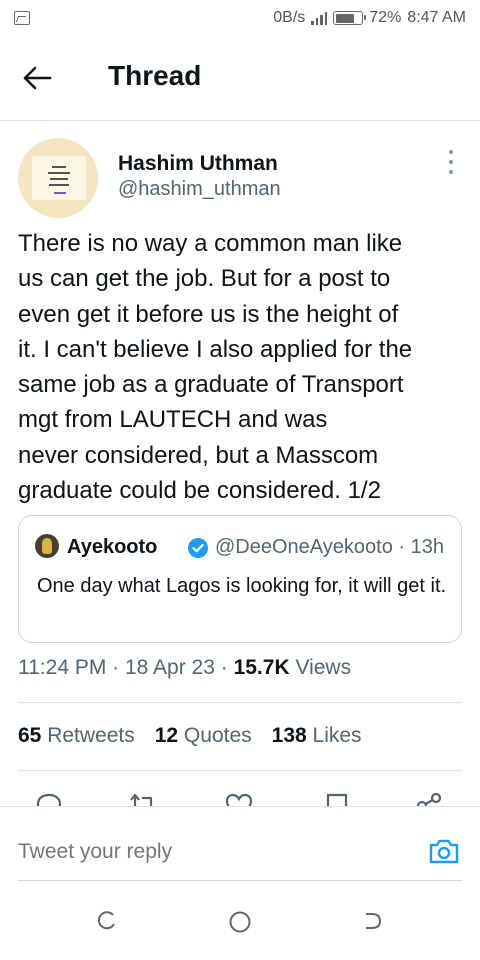 The width and height of the screenshot is (480, 960). I want to click on share-icon, so click(429, 799).